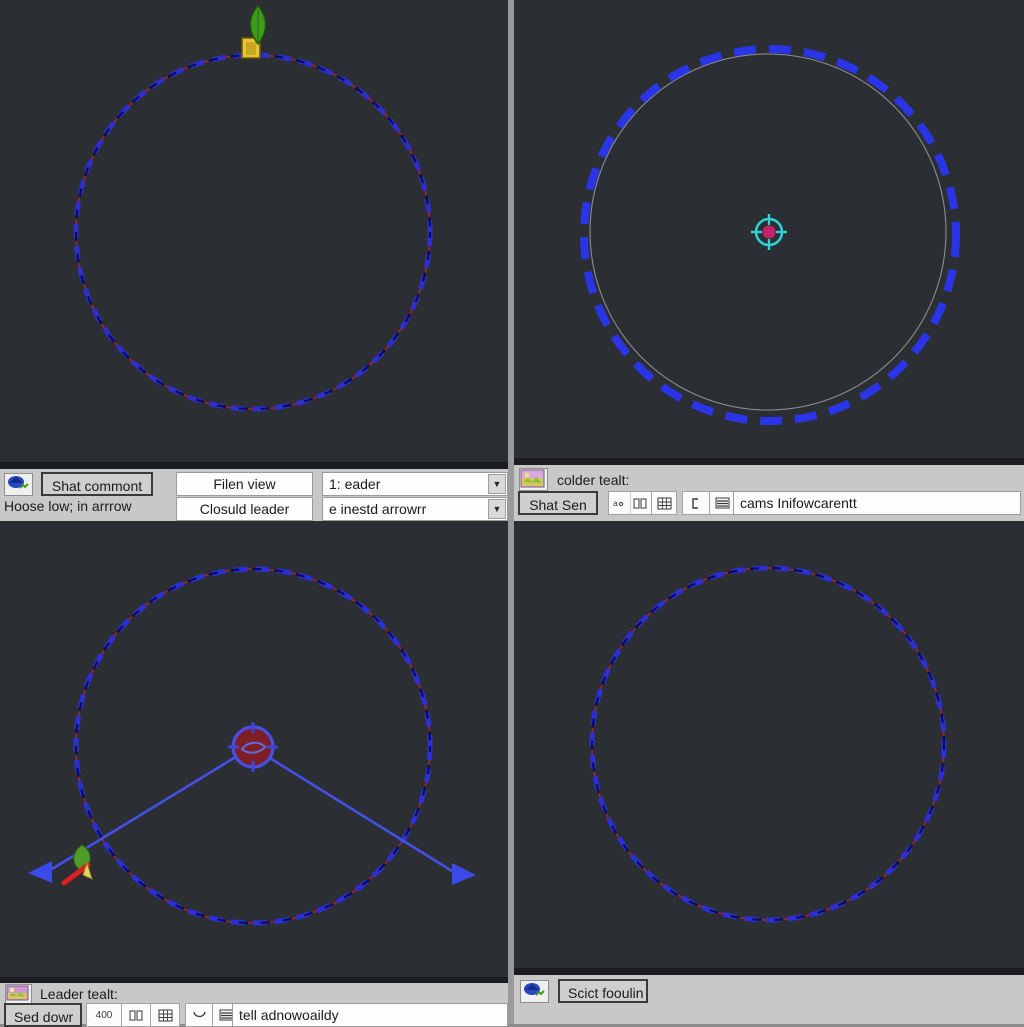 The image size is (1024, 1027). I want to click on leader-text-input: tell adnowoaildy, so click(370, 1015).